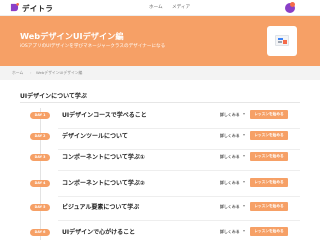 This screenshot has height=240, width=320. What do you see at coordinates (160, 186) in the screenshot?
I see `lesson-row: DAY 4 コンポーネントについて学ぶ② 詳しくみる ▾ レッスンを始める` at bounding box center [160, 186].